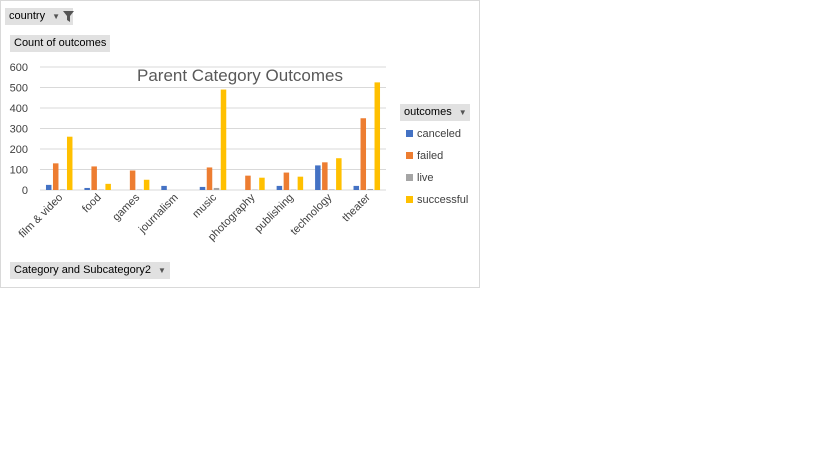 This screenshot has height=460, width=819. Describe the element at coordinates (19, 130) in the screenshot. I see `y-tick-label: 300` at that location.